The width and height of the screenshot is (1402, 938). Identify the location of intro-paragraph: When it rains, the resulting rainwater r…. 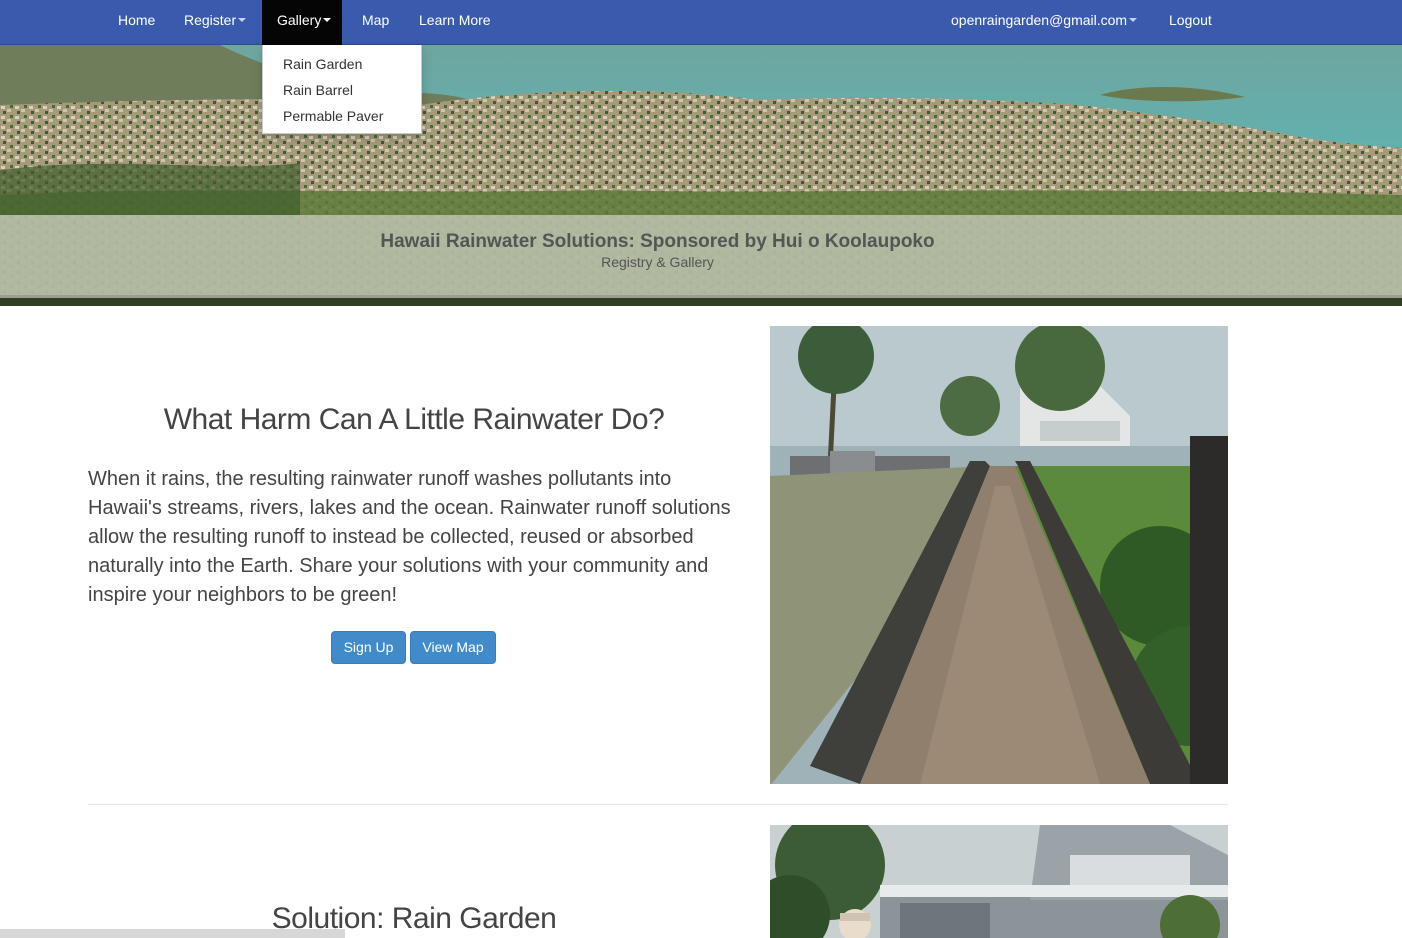
(409, 537).